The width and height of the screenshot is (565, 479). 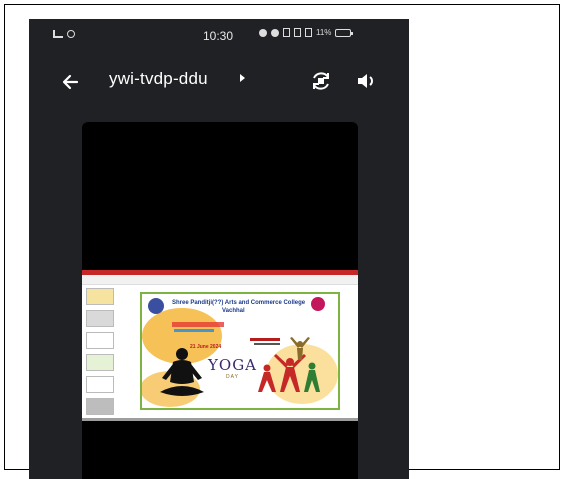 I want to click on slide-day-text: DAY, so click(x=232, y=377).